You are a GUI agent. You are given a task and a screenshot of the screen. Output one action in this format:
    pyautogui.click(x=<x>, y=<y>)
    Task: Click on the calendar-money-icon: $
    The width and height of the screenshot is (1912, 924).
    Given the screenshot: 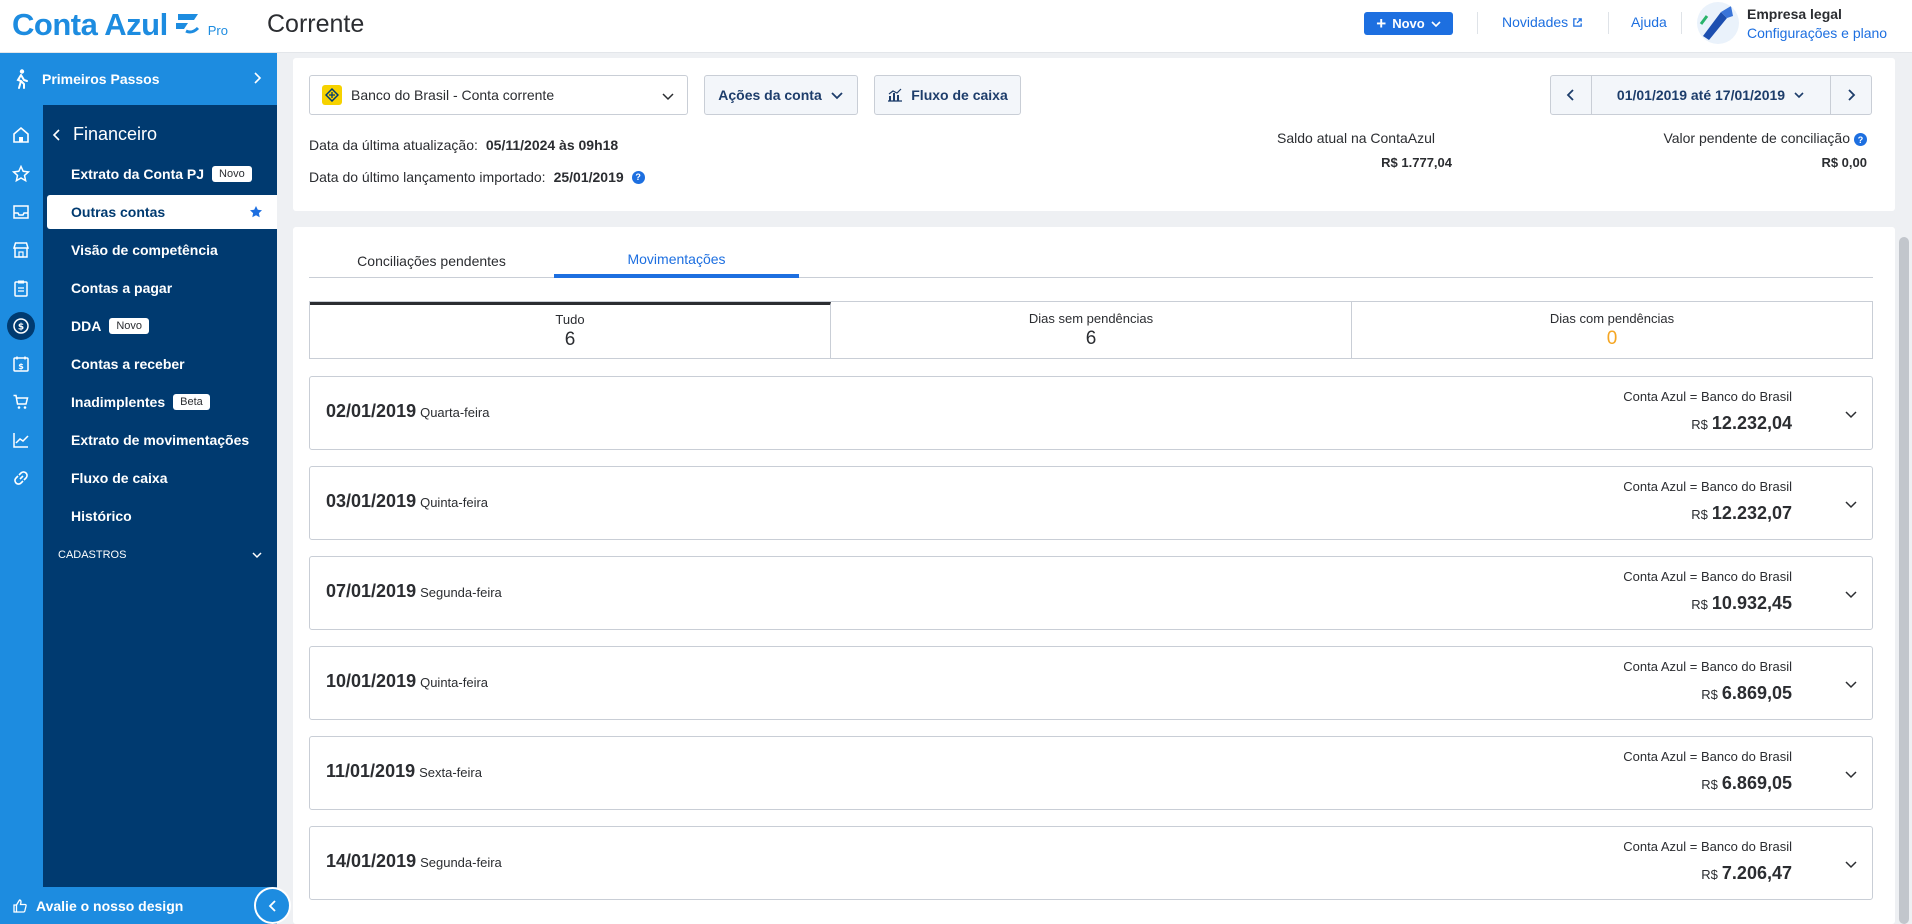 What is the action you would take?
    pyautogui.click(x=21, y=364)
    